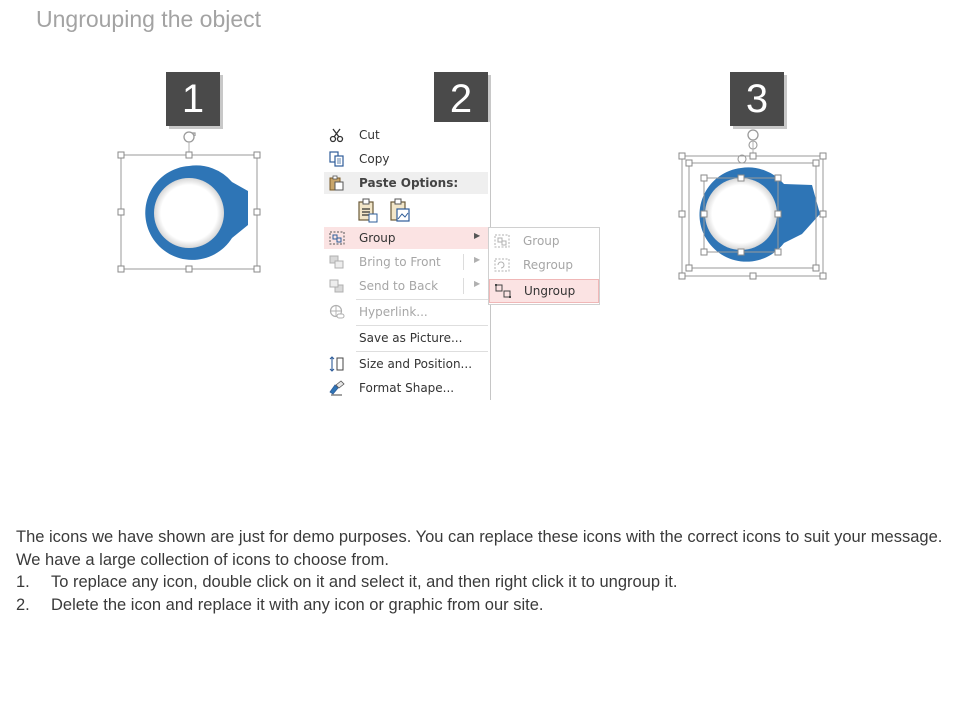 This screenshot has height=720, width=960. I want to click on bring-to-front-icon, so click(336, 262).